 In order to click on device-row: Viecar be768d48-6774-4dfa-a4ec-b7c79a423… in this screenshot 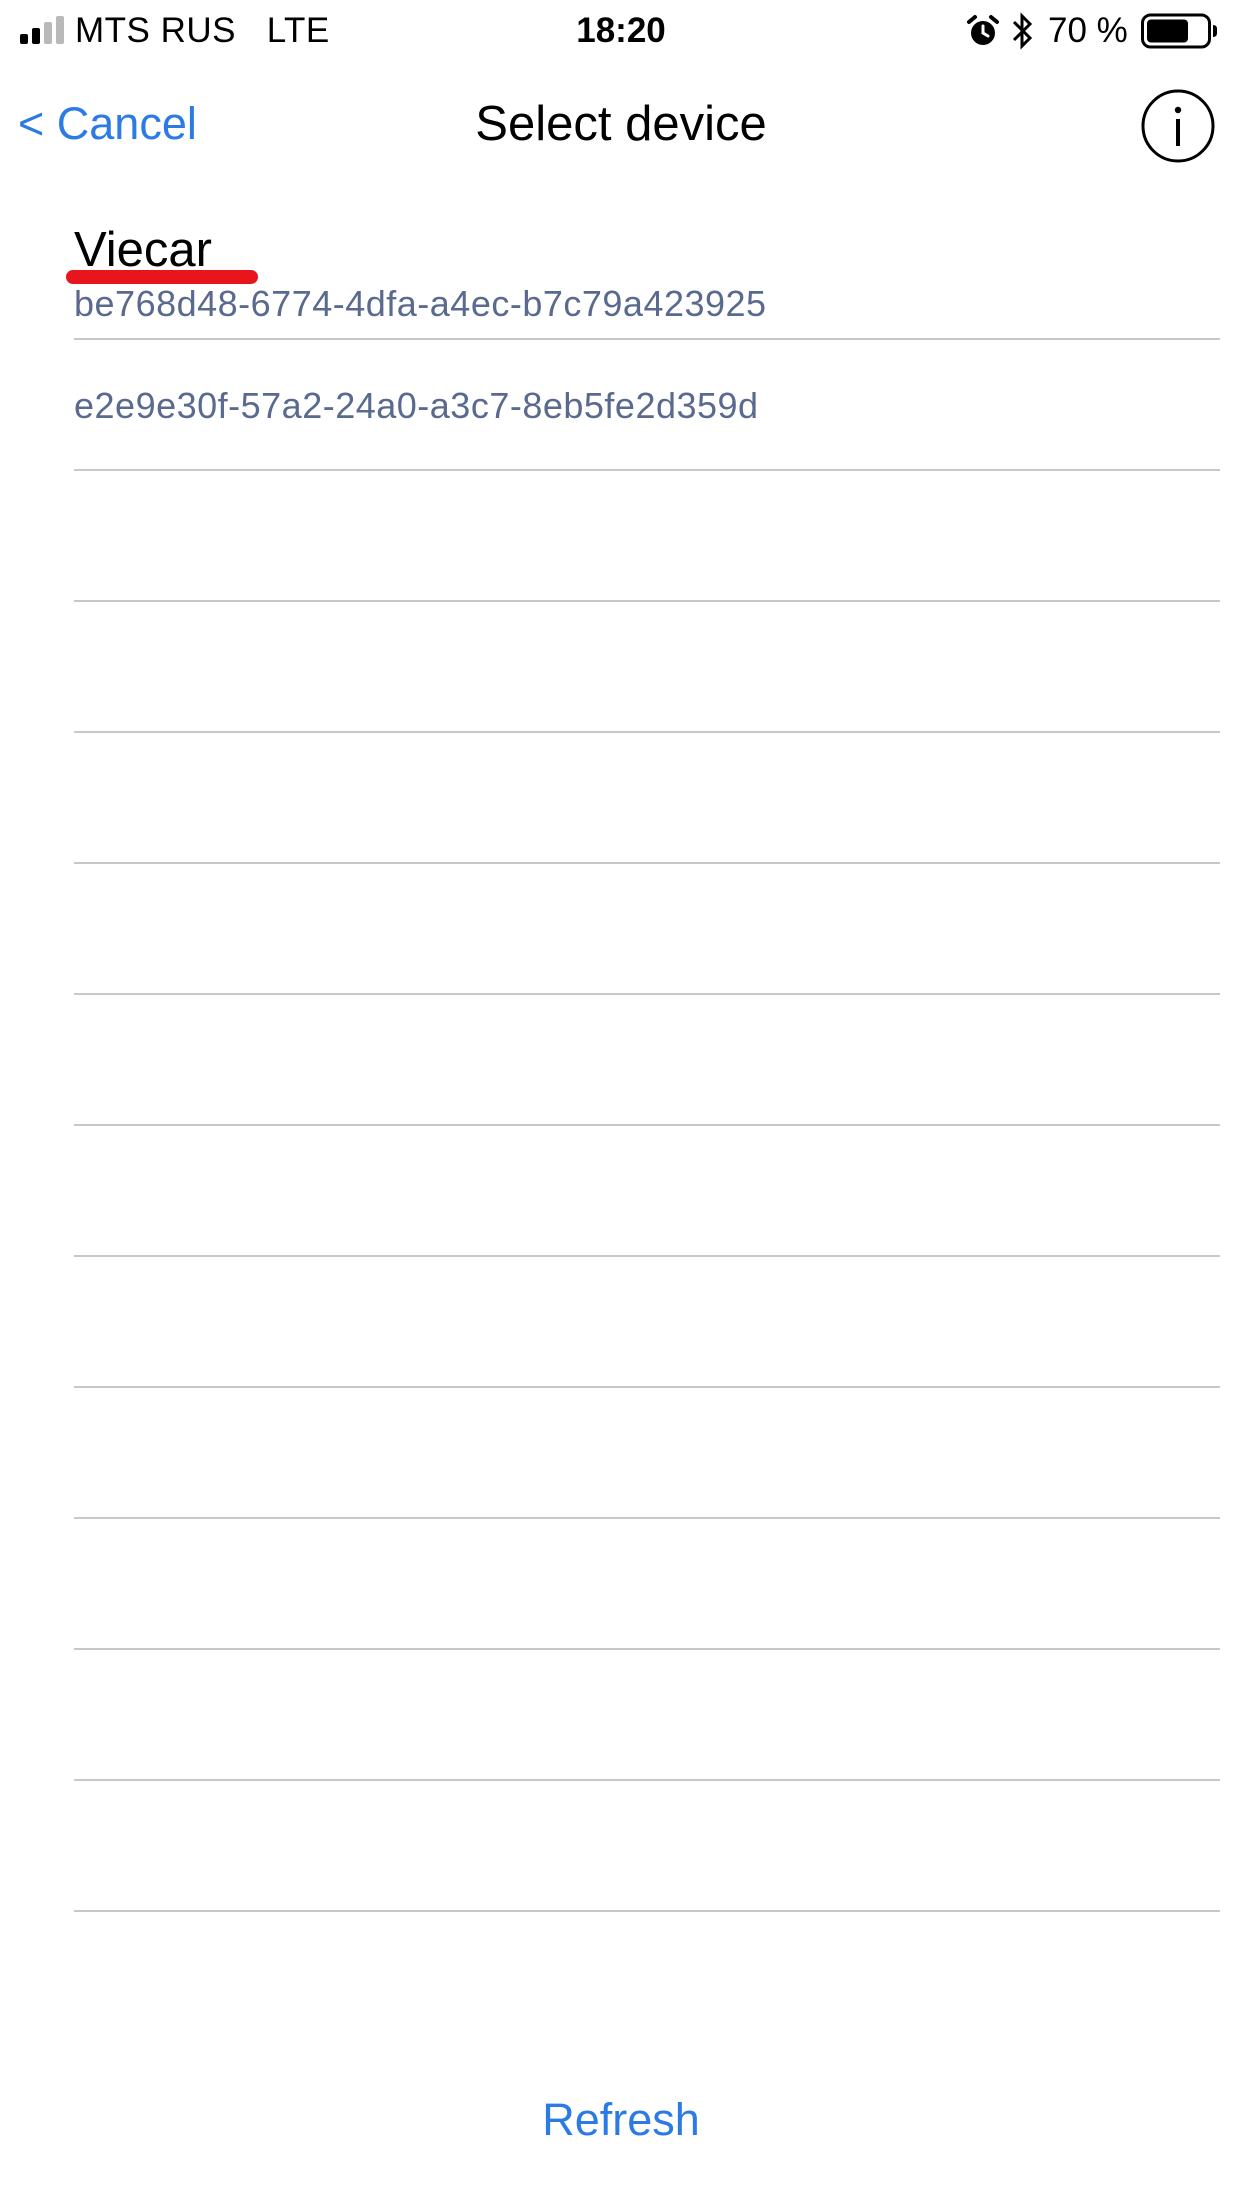, I will do `click(643, 270)`.